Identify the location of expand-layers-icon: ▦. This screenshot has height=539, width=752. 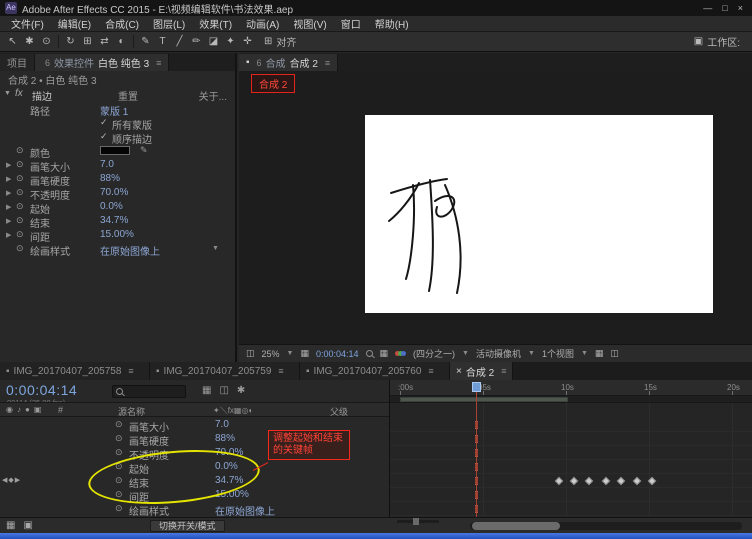
(10, 525).